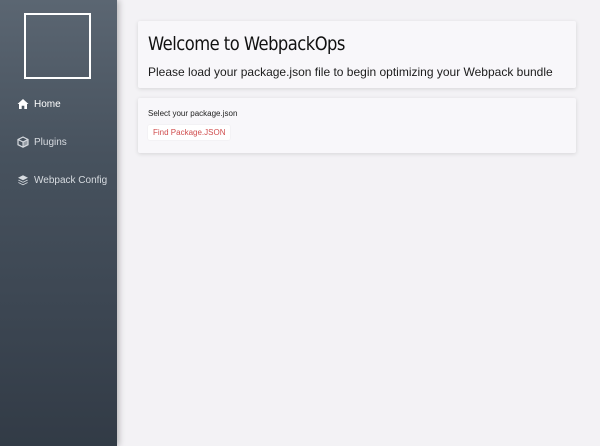  I want to click on sidebar-item-home: Home, so click(39, 104).